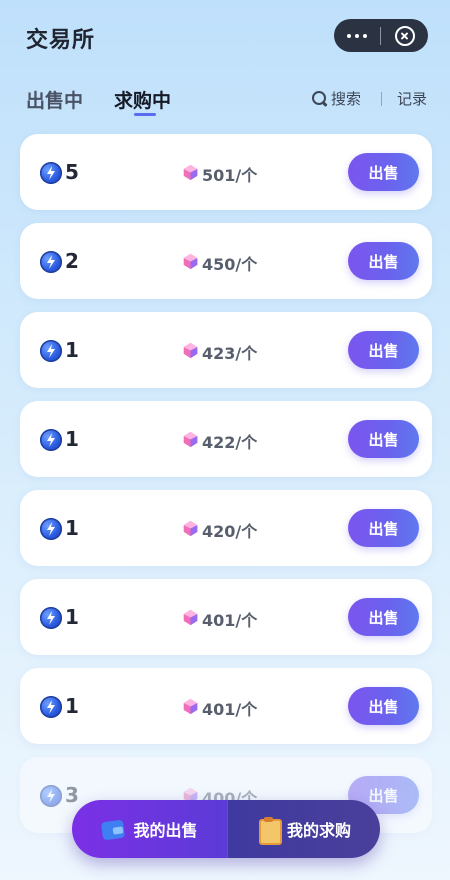 This screenshot has width=450, height=880. What do you see at coordinates (381, 99) in the screenshot?
I see `toolbar-divider` at bounding box center [381, 99].